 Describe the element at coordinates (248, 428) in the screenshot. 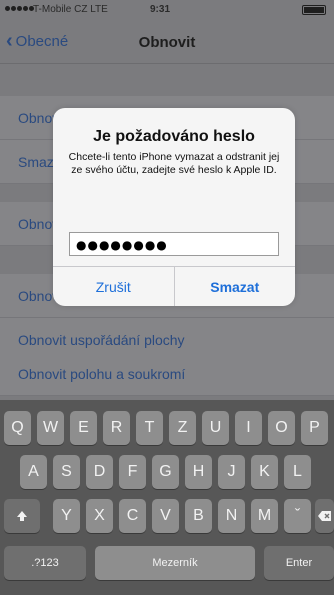

I see `key-i: I` at that location.